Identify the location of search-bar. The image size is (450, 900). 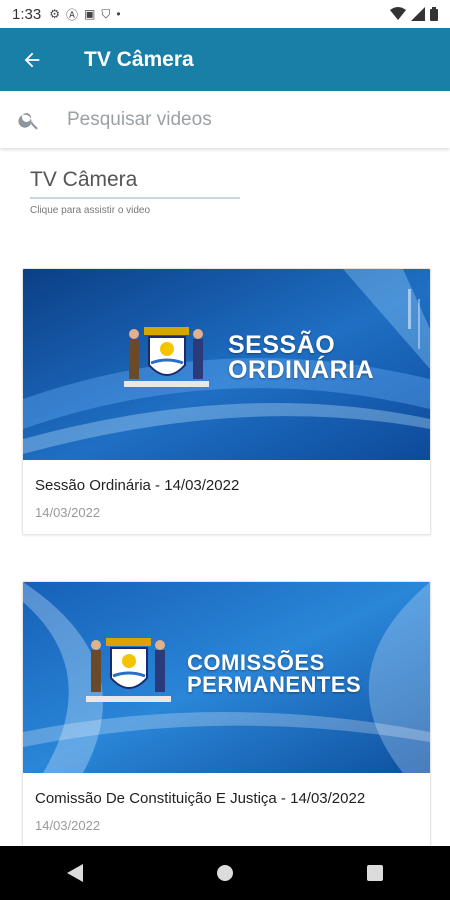
(225, 119).